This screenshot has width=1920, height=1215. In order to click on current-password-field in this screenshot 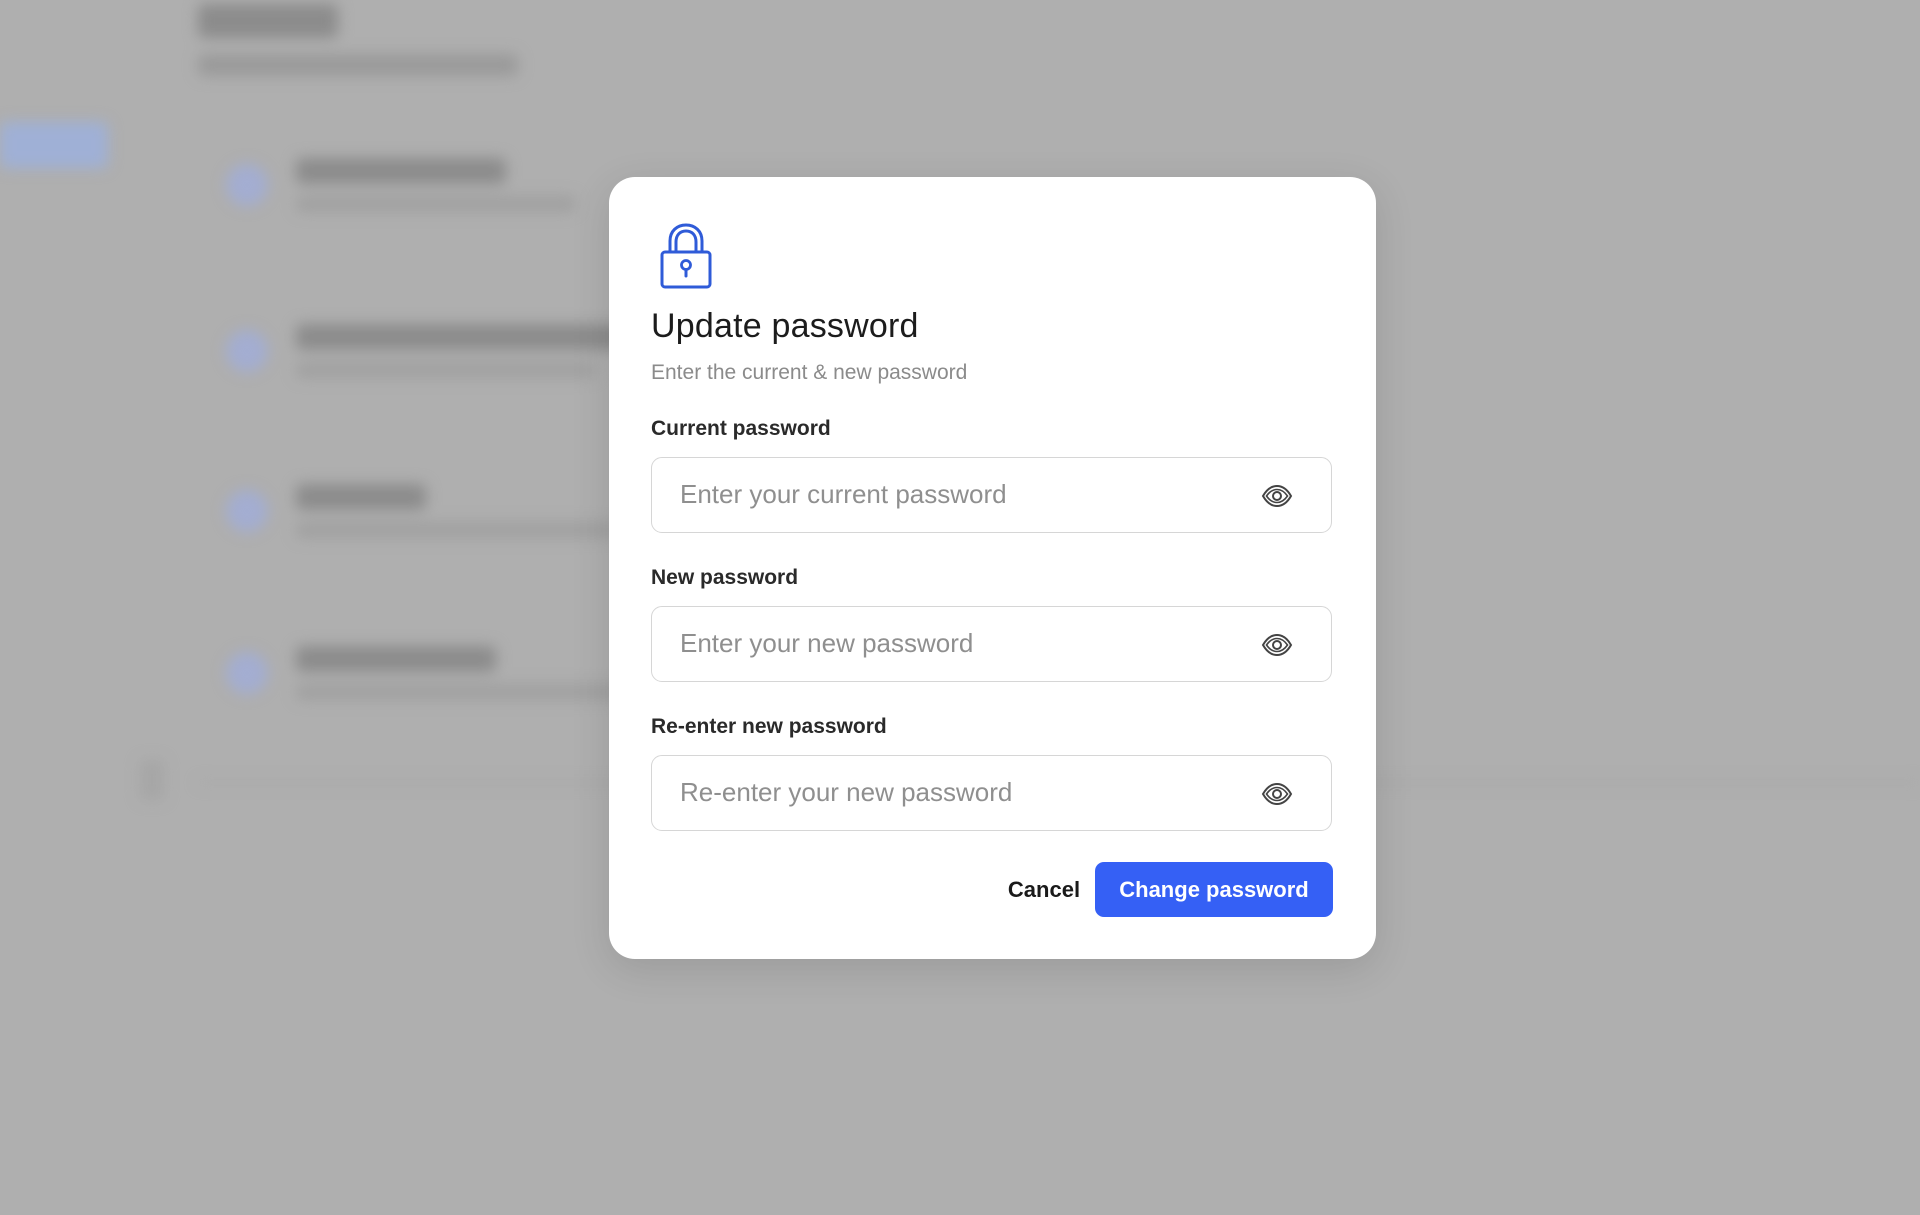, I will do `click(991, 495)`.